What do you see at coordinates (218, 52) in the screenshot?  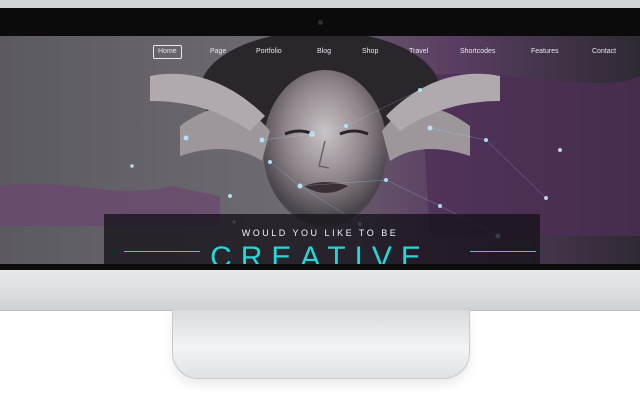 I see `nav-item-page: Page` at bounding box center [218, 52].